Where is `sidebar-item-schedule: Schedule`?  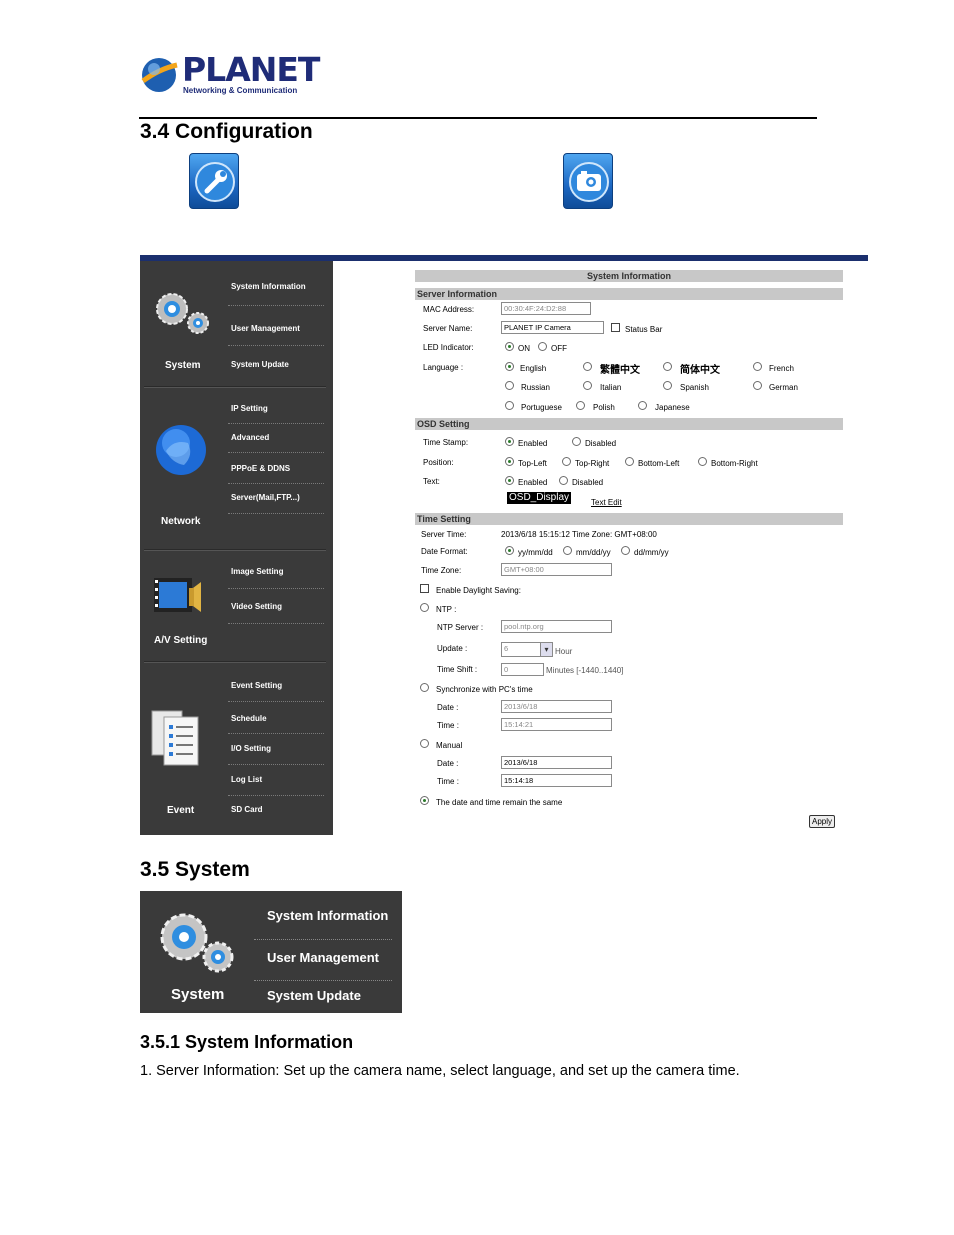 sidebar-item-schedule: Schedule is located at coordinates (249, 718).